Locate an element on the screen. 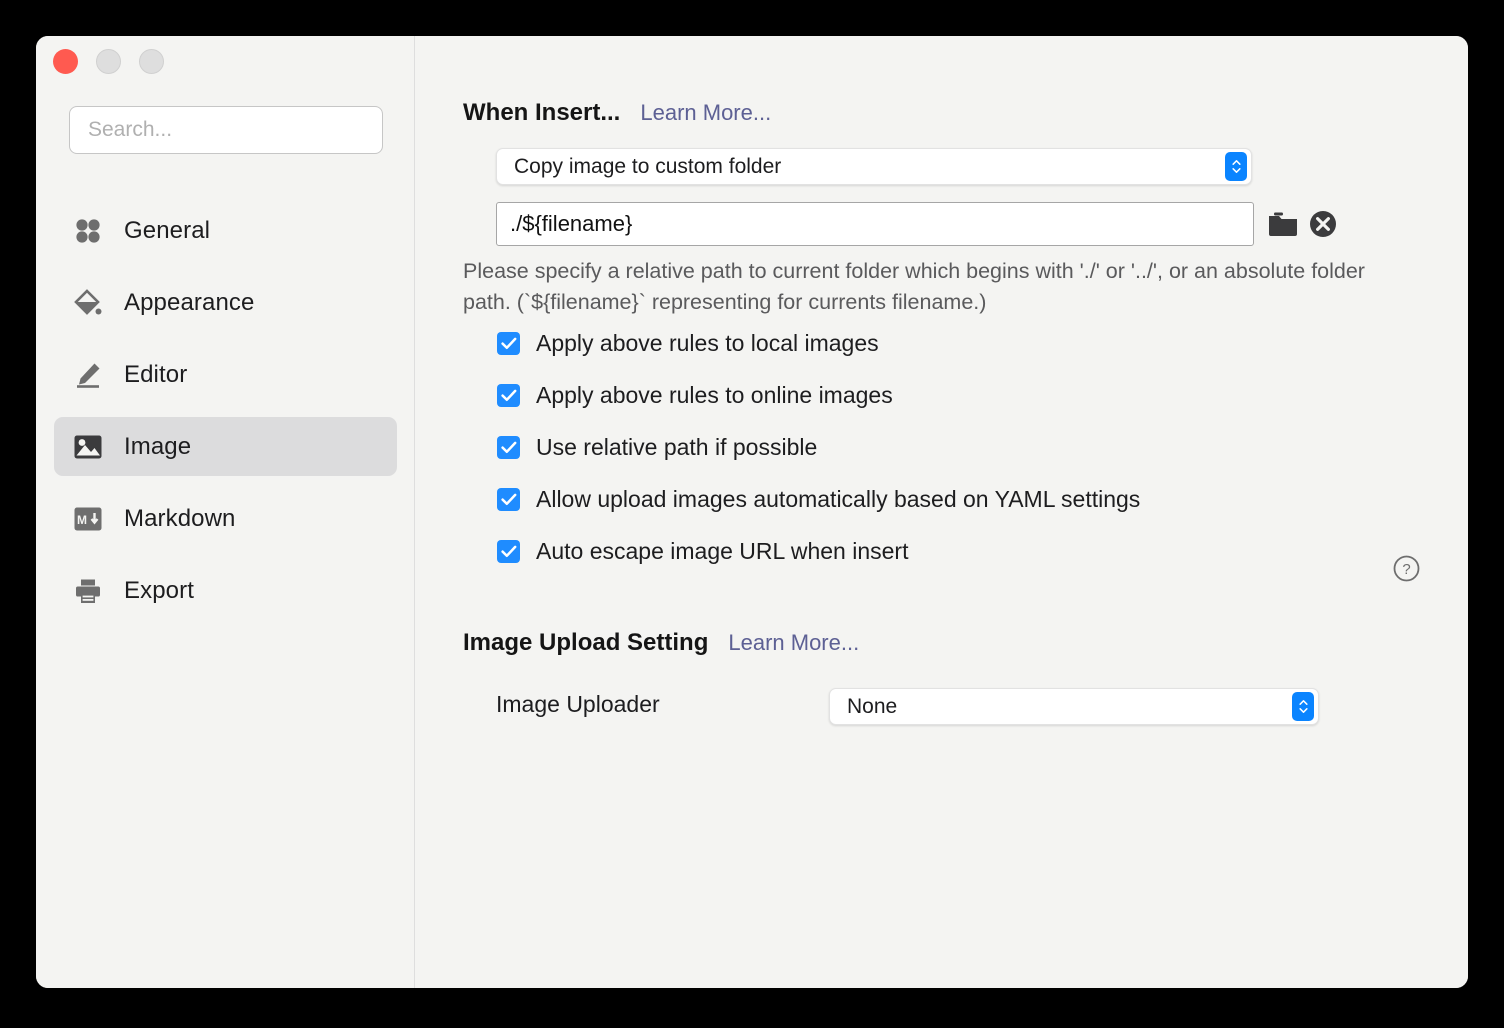 The image size is (1504, 1028). sidebar-item-appearance: Appearance is located at coordinates (225, 302).